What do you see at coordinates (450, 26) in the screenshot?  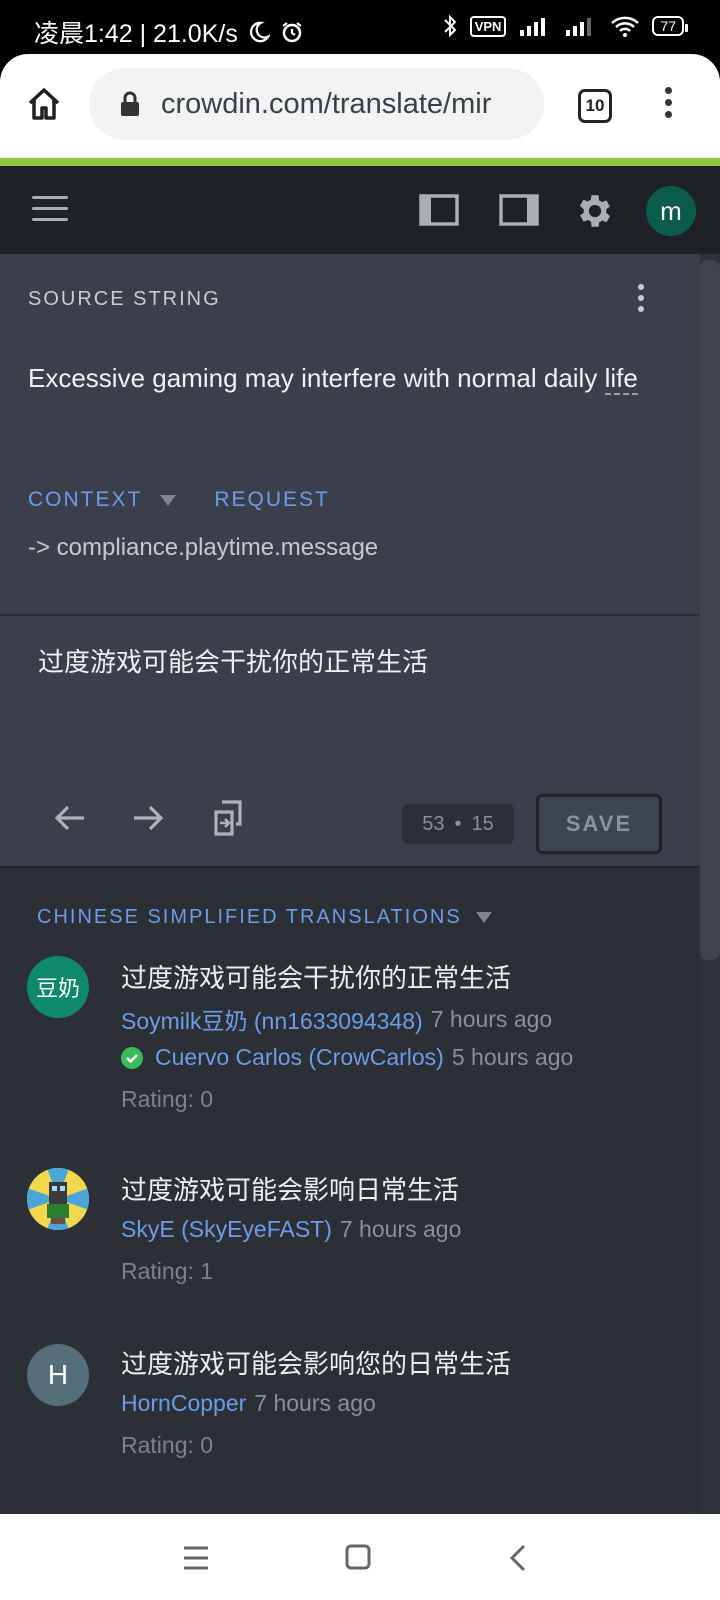 I see `bluetooth-icon` at bounding box center [450, 26].